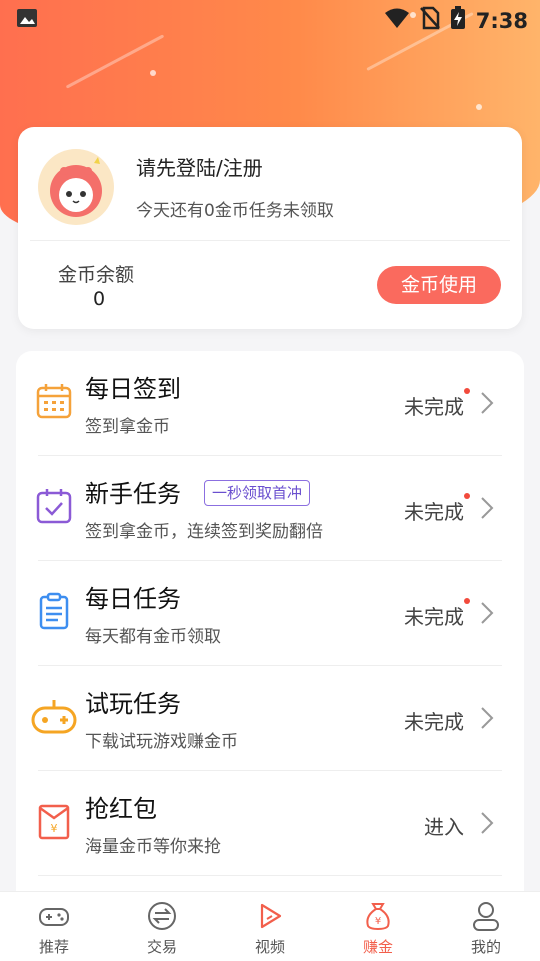 The width and height of the screenshot is (540, 961). Describe the element at coordinates (444, 827) in the screenshot. I see `task-status: 进入` at that location.